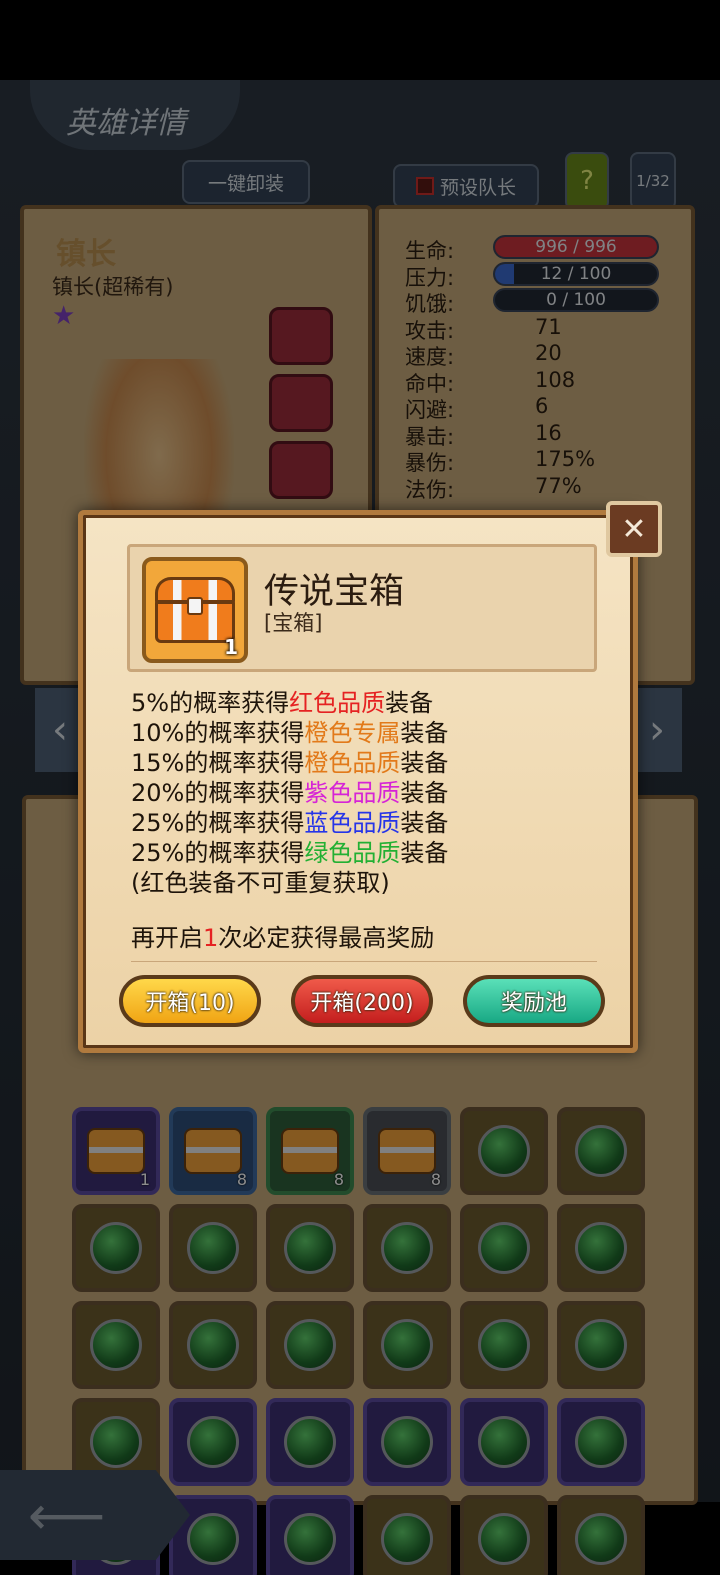  Describe the element at coordinates (362, 1001) in the screenshot. I see `open-chest-200-button: 开箱(200)` at that location.